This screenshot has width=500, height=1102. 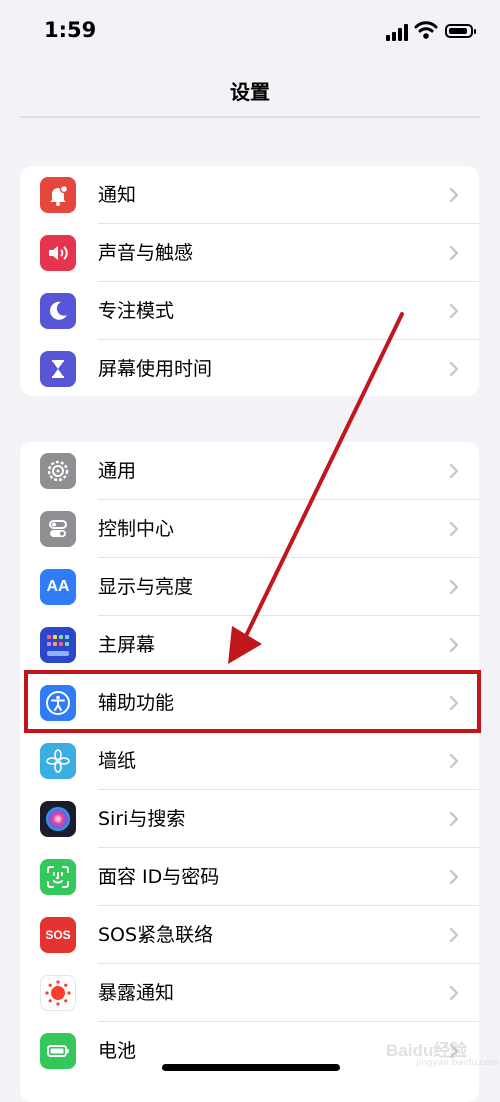 What do you see at coordinates (70, 30) in the screenshot?
I see `status-time: 1:59` at bounding box center [70, 30].